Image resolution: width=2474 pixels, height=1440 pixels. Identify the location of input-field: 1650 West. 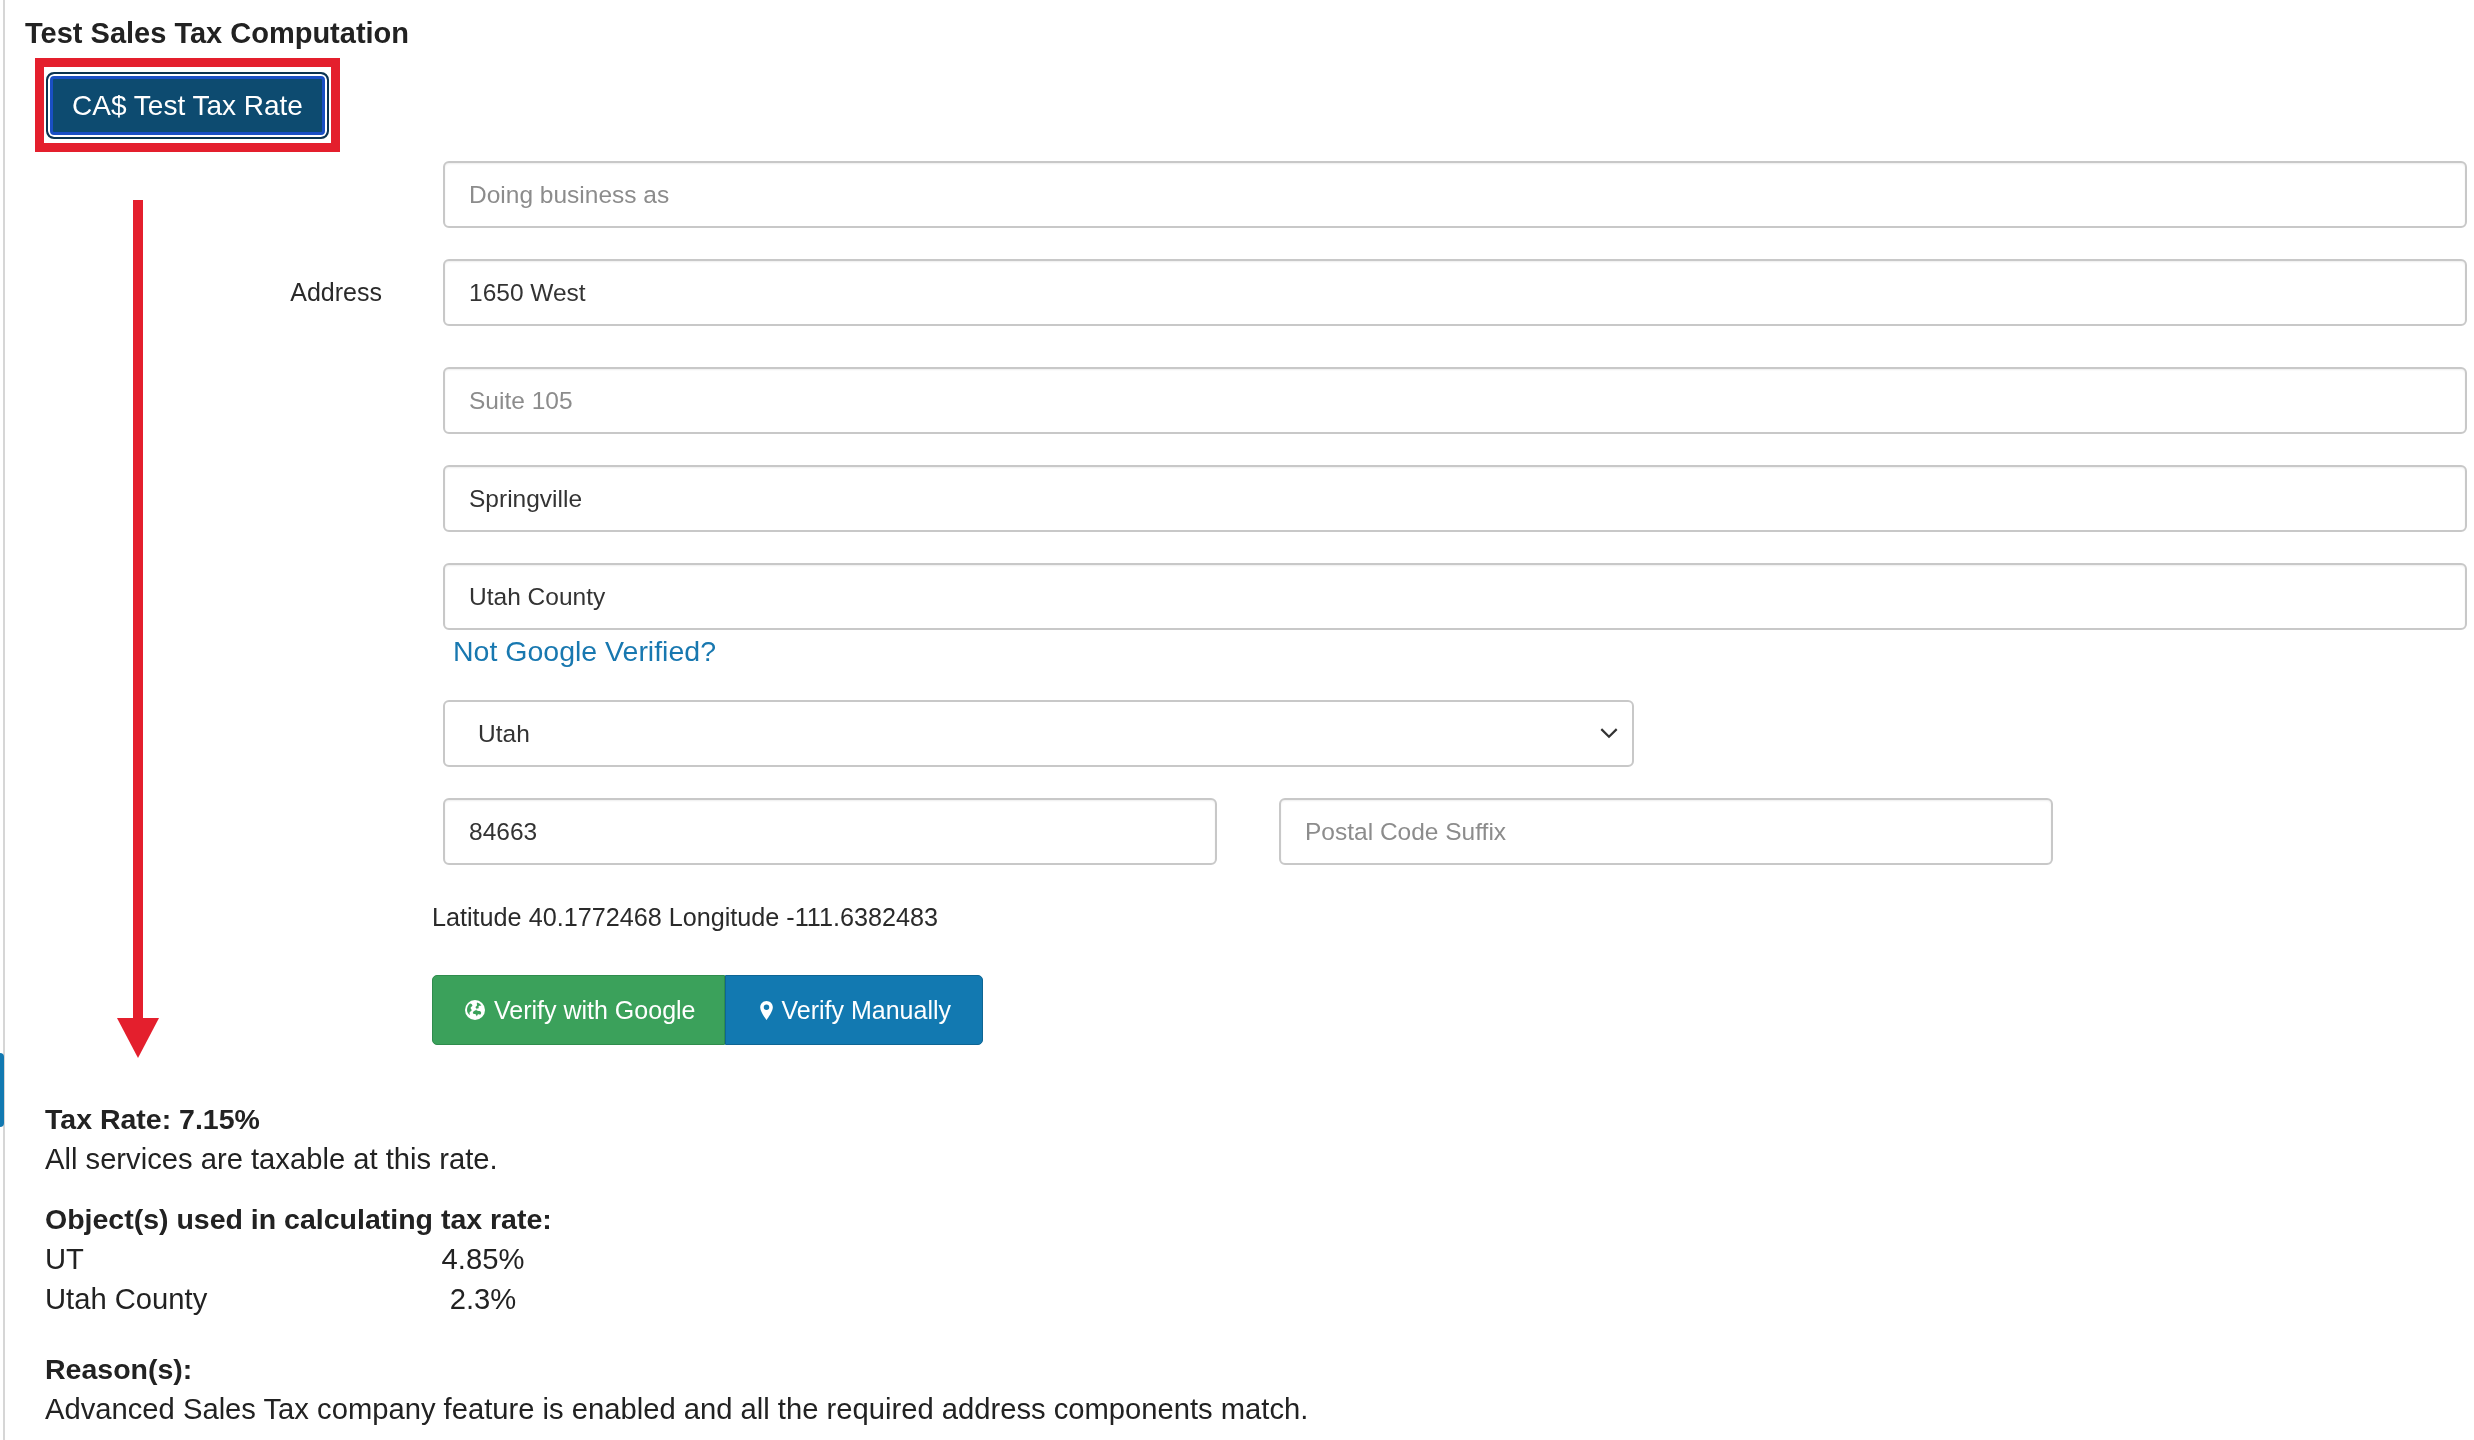
(1455, 292).